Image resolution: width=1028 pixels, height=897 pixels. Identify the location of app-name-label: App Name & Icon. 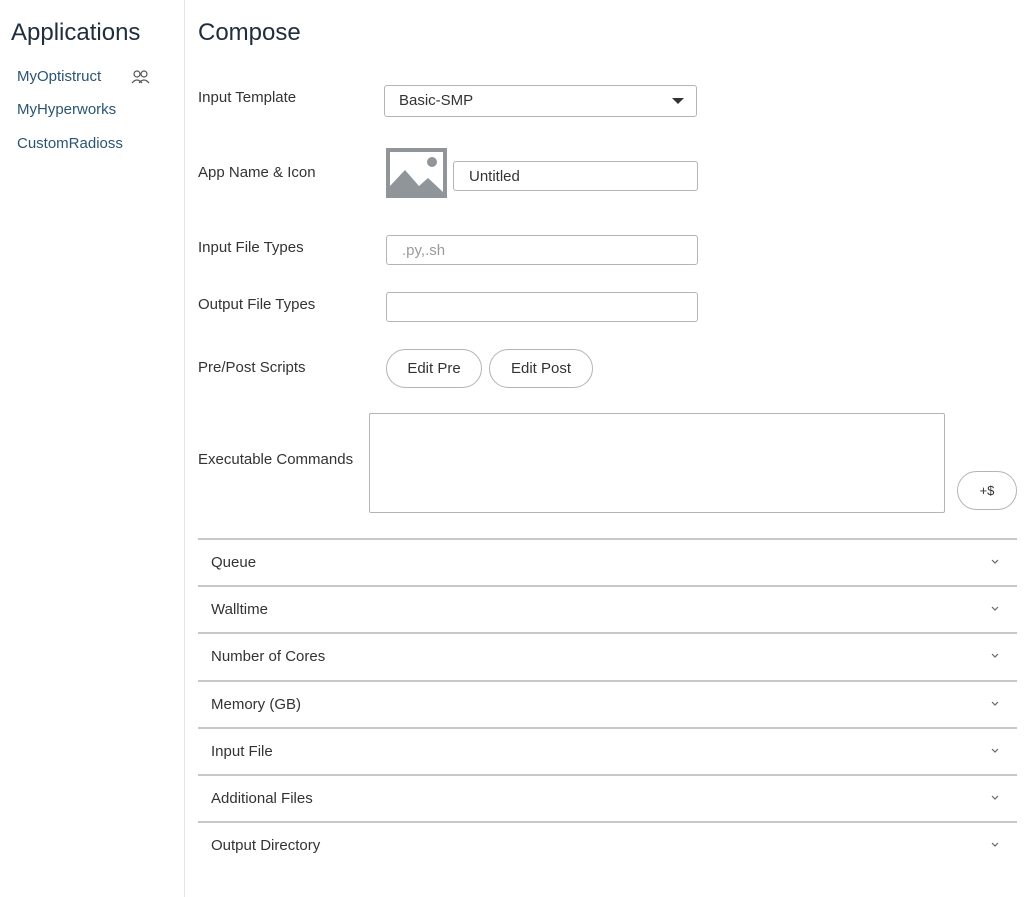
(257, 172).